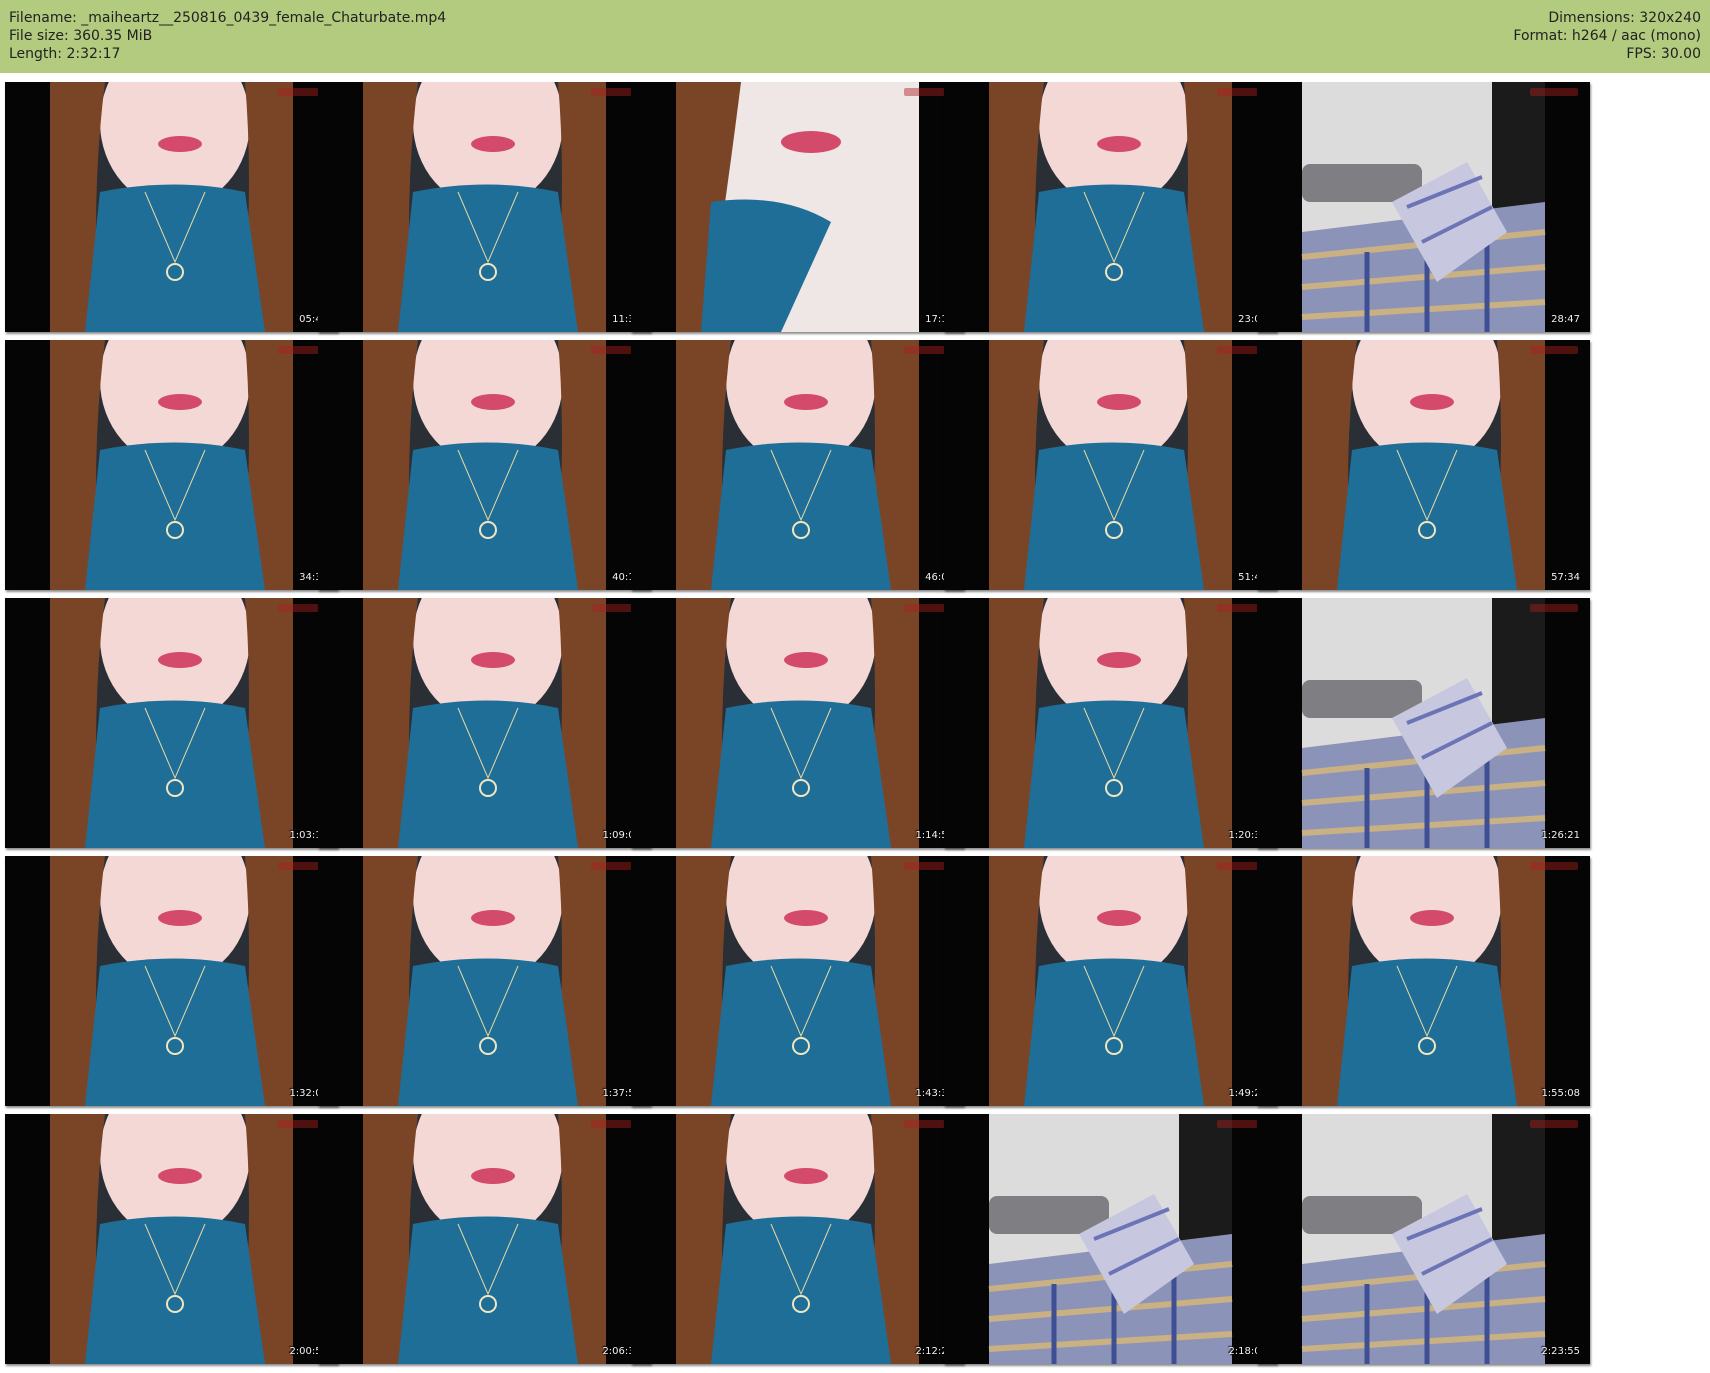 The width and height of the screenshot is (1710, 1373). I want to click on video-thumbnail: 2:18:09, so click(1110, 1239).